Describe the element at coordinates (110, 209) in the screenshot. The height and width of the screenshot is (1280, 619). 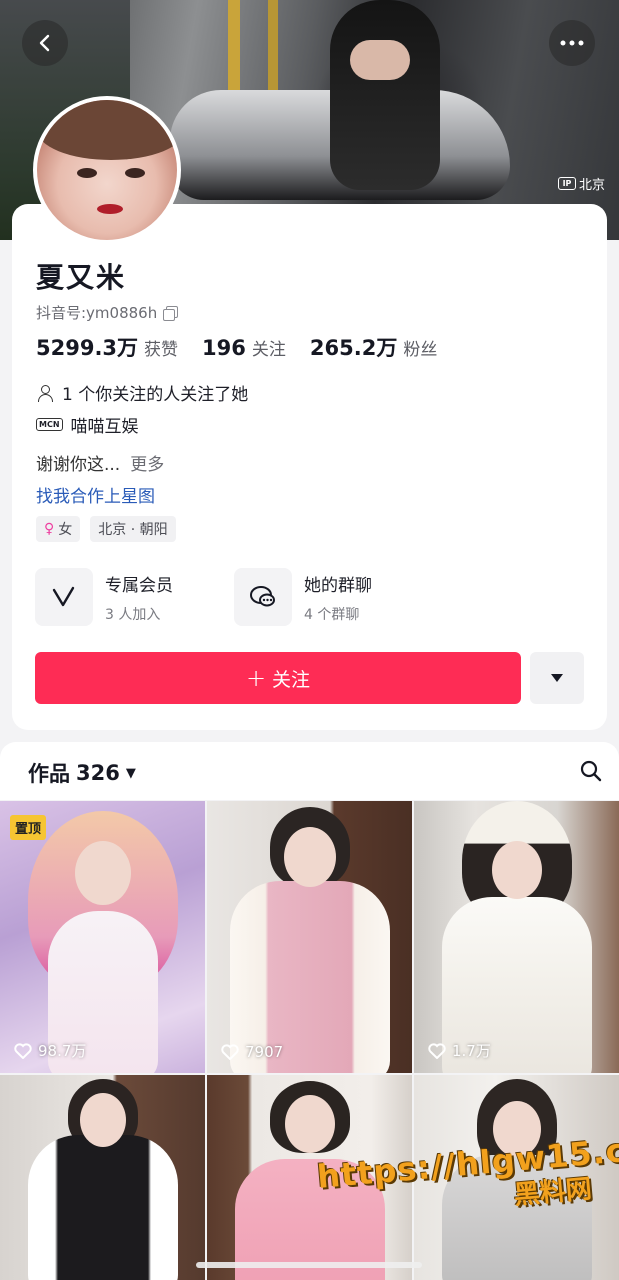
I see `avatar-lips` at that location.